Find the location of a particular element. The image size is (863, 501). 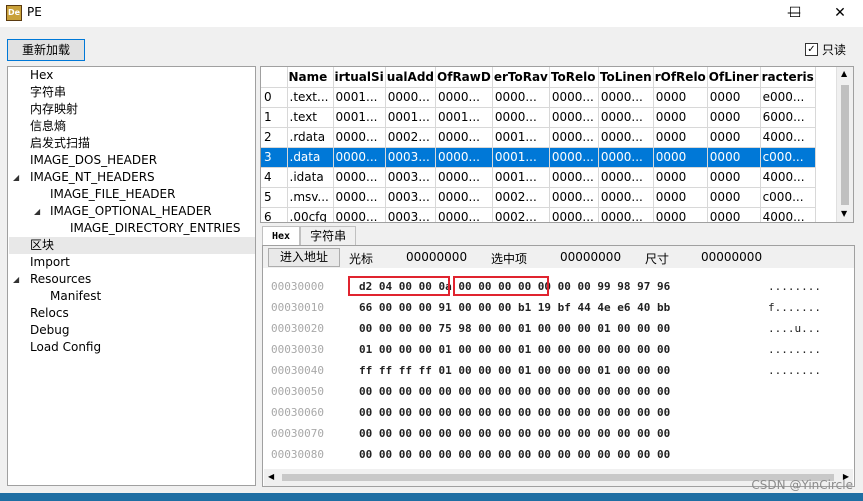

scroll-left-icon: ◀ is located at coordinates (271, 476).